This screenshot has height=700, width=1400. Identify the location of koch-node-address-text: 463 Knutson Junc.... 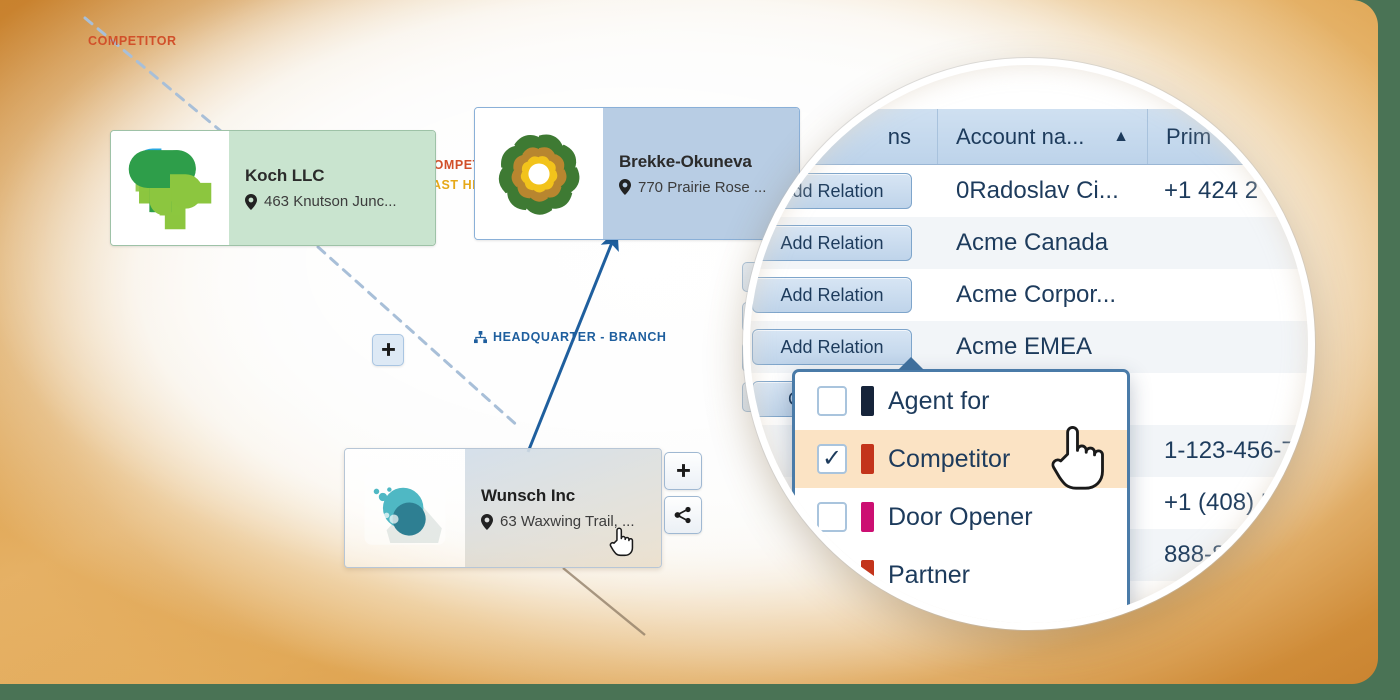
(330, 201).